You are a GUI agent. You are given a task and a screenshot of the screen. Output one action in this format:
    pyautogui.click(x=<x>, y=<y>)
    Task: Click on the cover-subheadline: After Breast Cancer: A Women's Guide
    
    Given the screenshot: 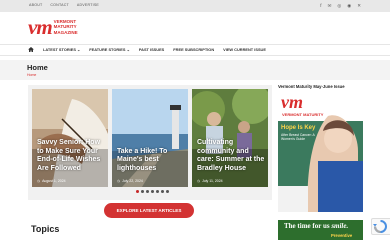 What is the action you would take?
    pyautogui.click(x=298, y=137)
    